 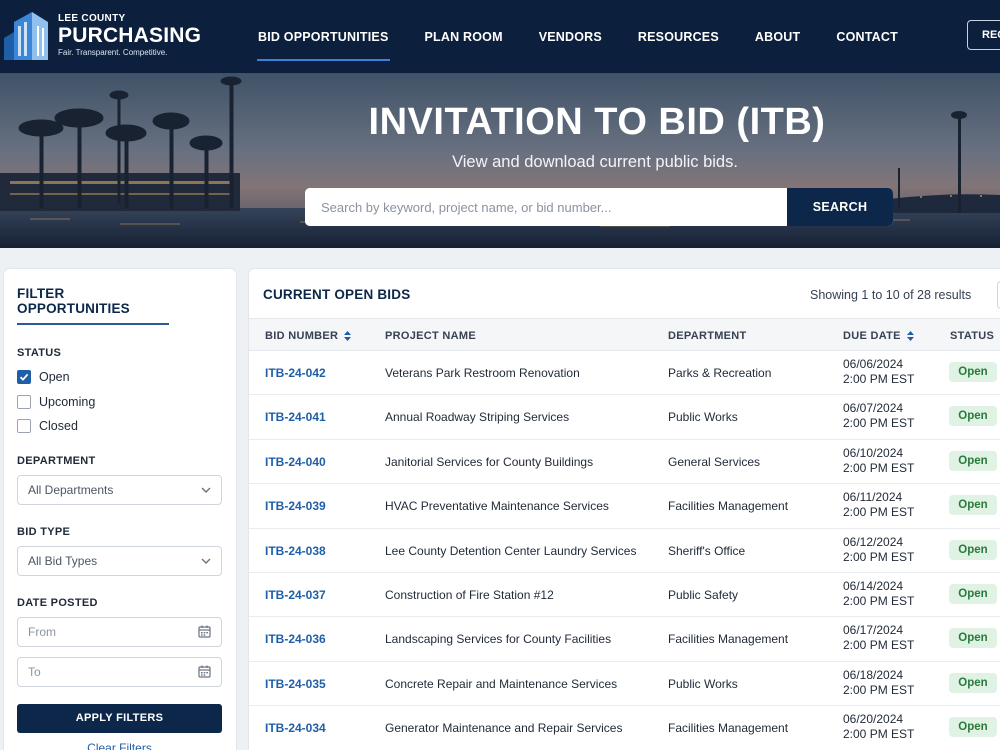 What do you see at coordinates (113, 52) in the screenshot?
I see `brand-tagline: Fair. Transparent. Competitive.` at bounding box center [113, 52].